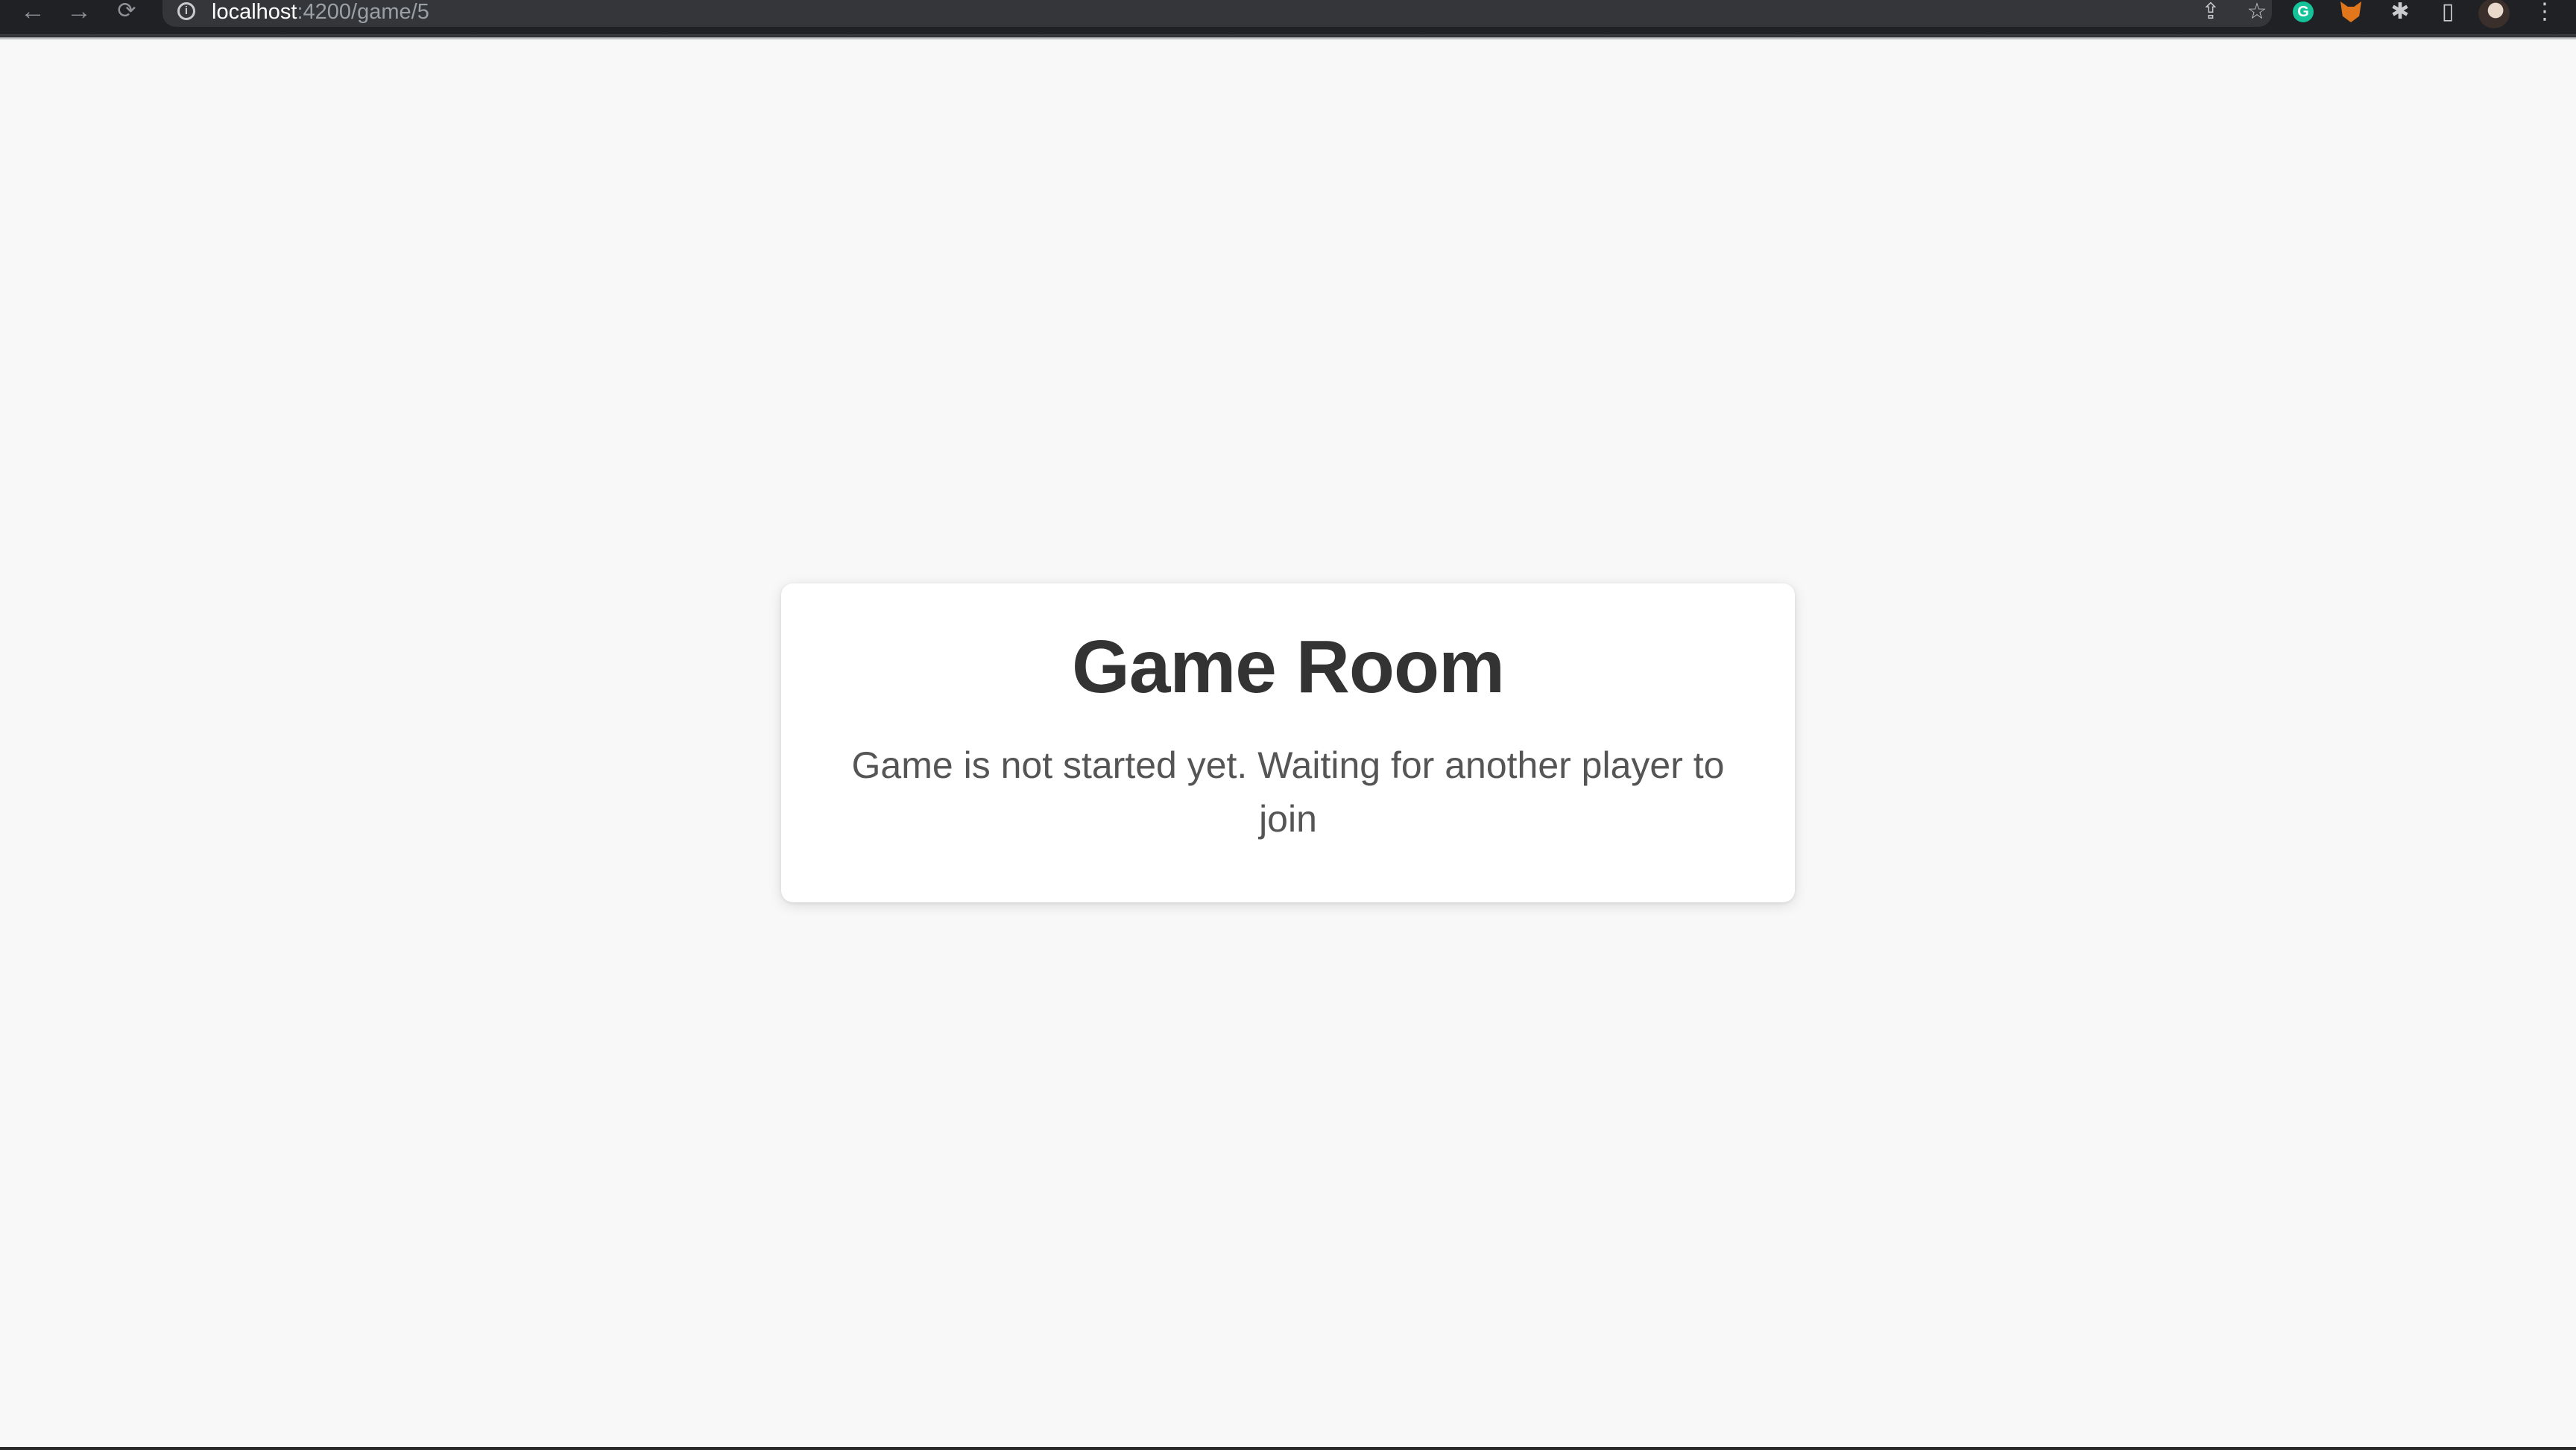 This screenshot has width=2576, height=1450. Describe the element at coordinates (2303, 11) in the screenshot. I see `grammarly-icon: G` at that location.